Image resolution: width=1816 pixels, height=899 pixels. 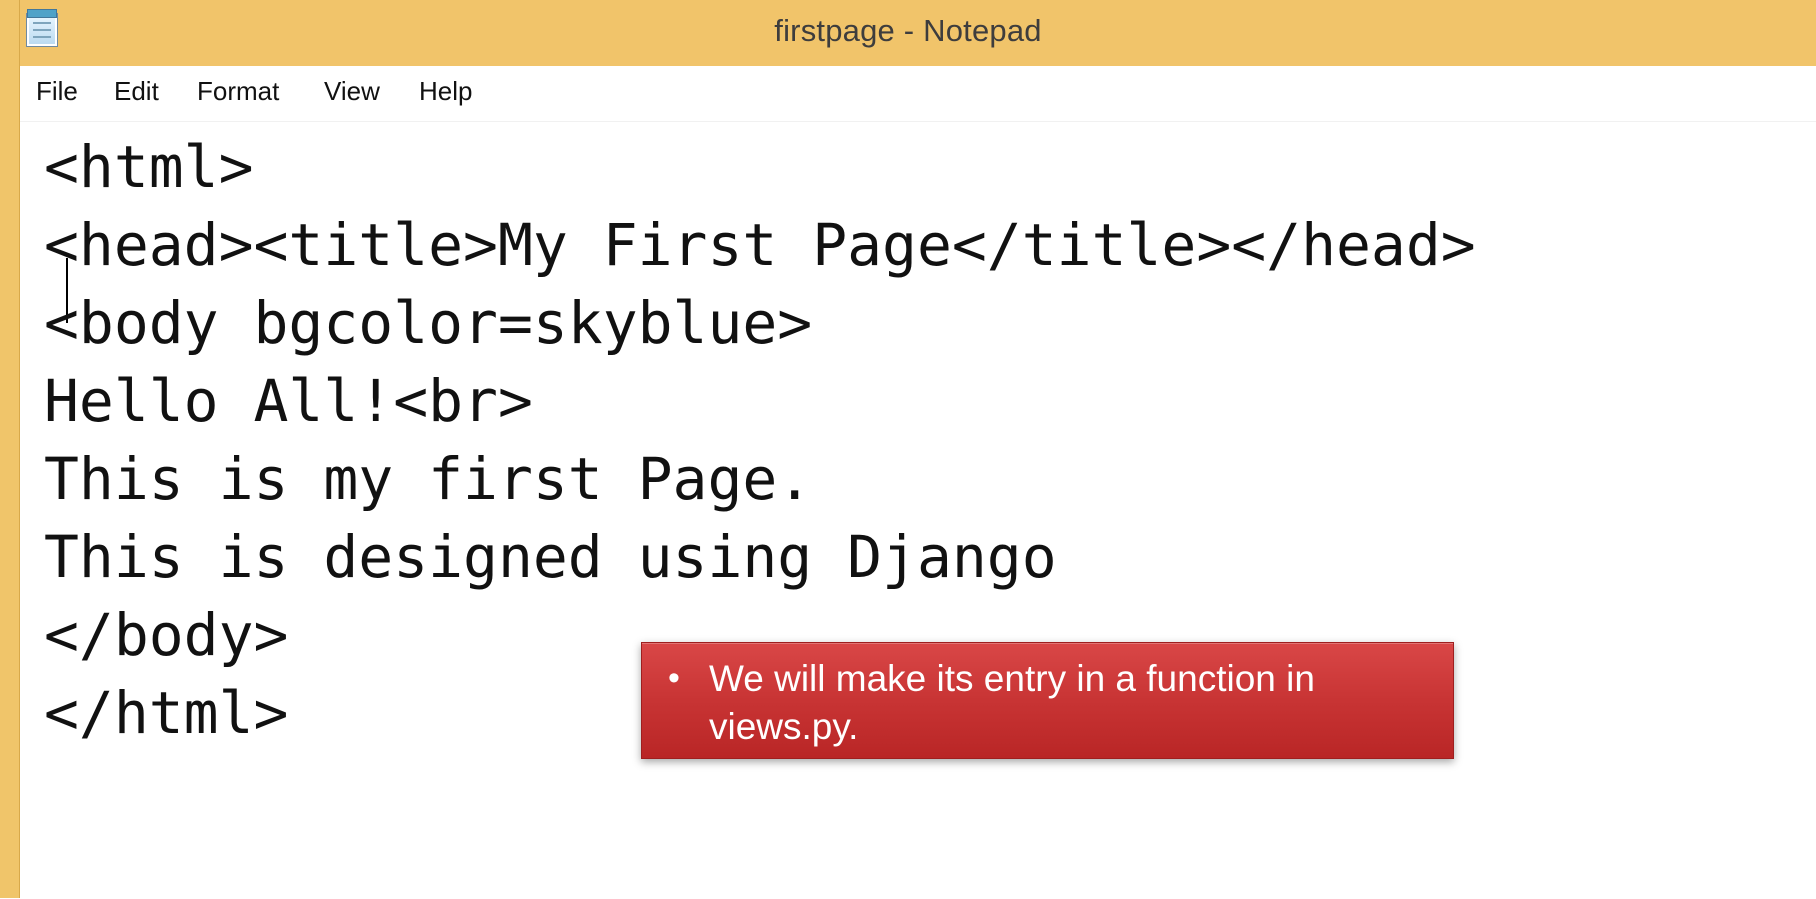 What do you see at coordinates (166, 713) in the screenshot?
I see `editor-line: </html>` at bounding box center [166, 713].